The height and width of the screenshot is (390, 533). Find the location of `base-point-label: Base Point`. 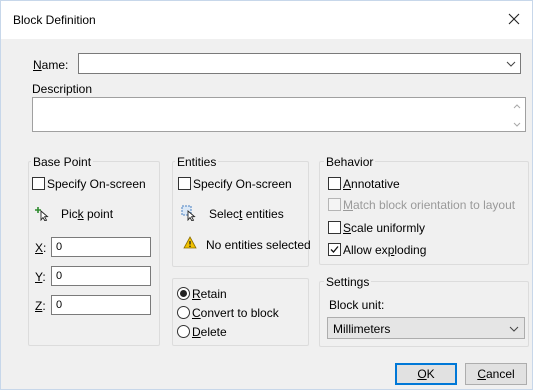

base-point-label: Base Point is located at coordinates (62, 162).